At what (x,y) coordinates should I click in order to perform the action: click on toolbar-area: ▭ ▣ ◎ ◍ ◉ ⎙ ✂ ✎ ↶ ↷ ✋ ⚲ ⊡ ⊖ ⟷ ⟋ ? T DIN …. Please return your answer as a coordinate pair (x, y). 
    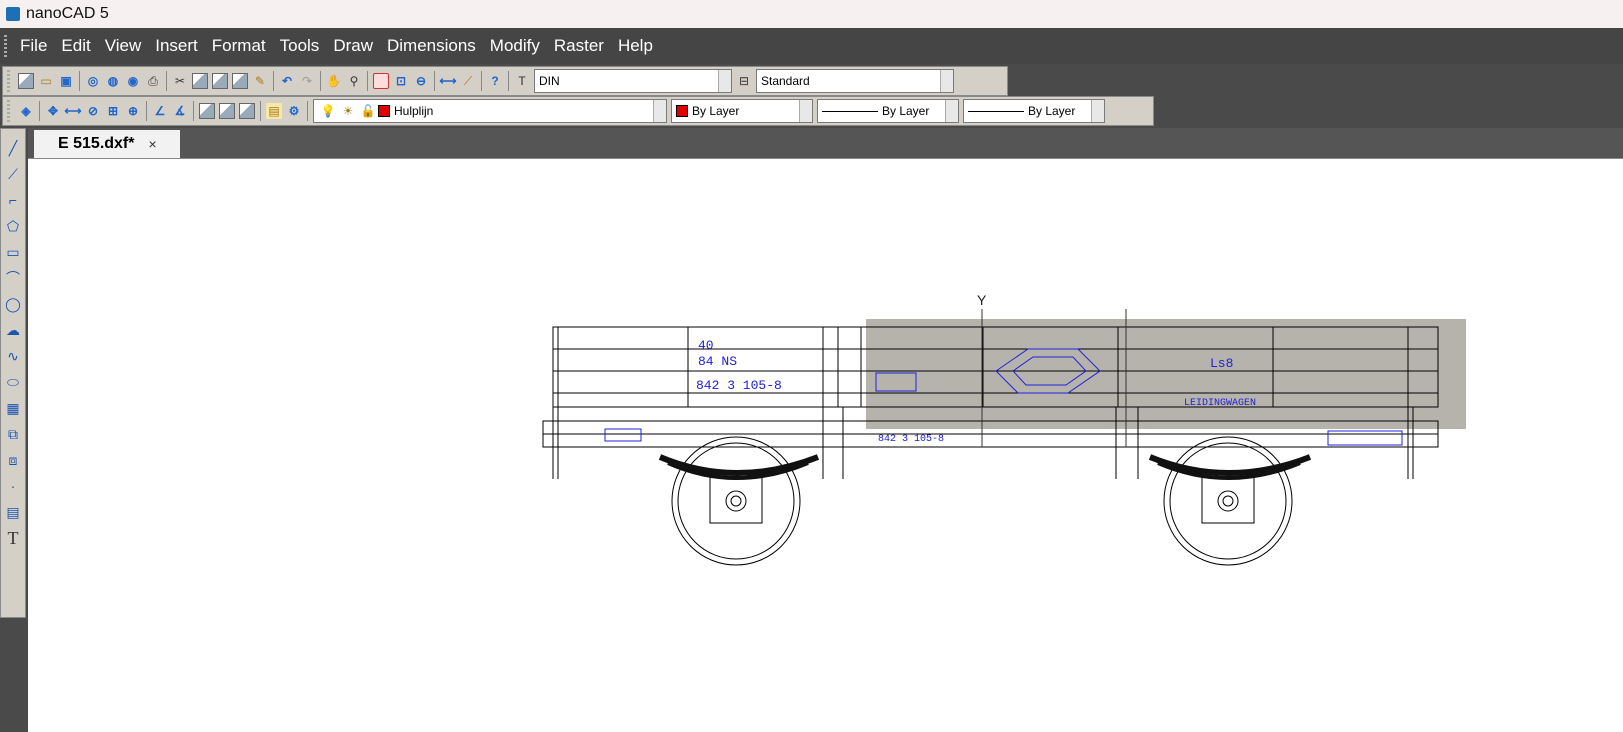
    Looking at the image, I should click on (811, 96).